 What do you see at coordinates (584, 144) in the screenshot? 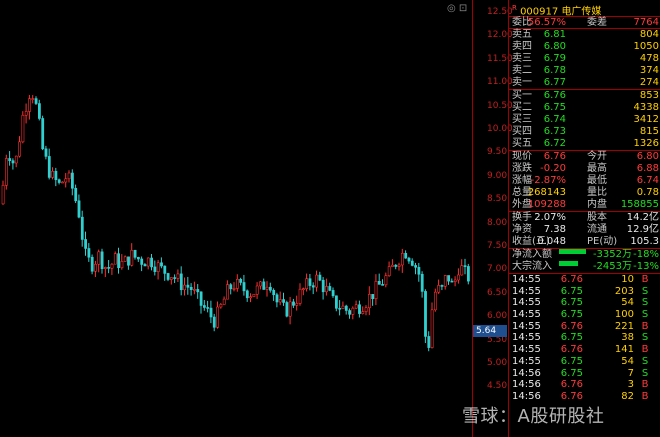
I see `bid-row: 买五 6.72 1326` at bounding box center [584, 144].